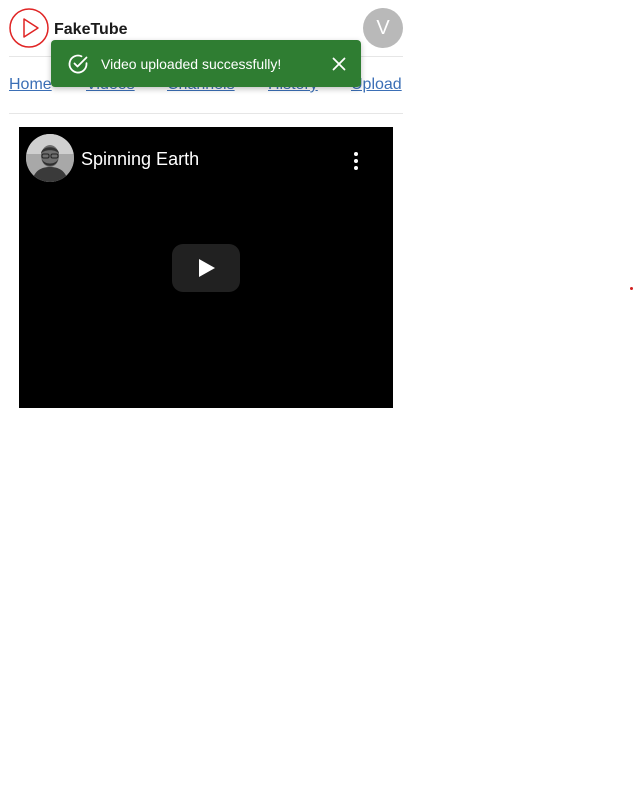 This screenshot has width=635, height=805. I want to click on success-toast: Video uploaded successfully!, so click(206, 63).